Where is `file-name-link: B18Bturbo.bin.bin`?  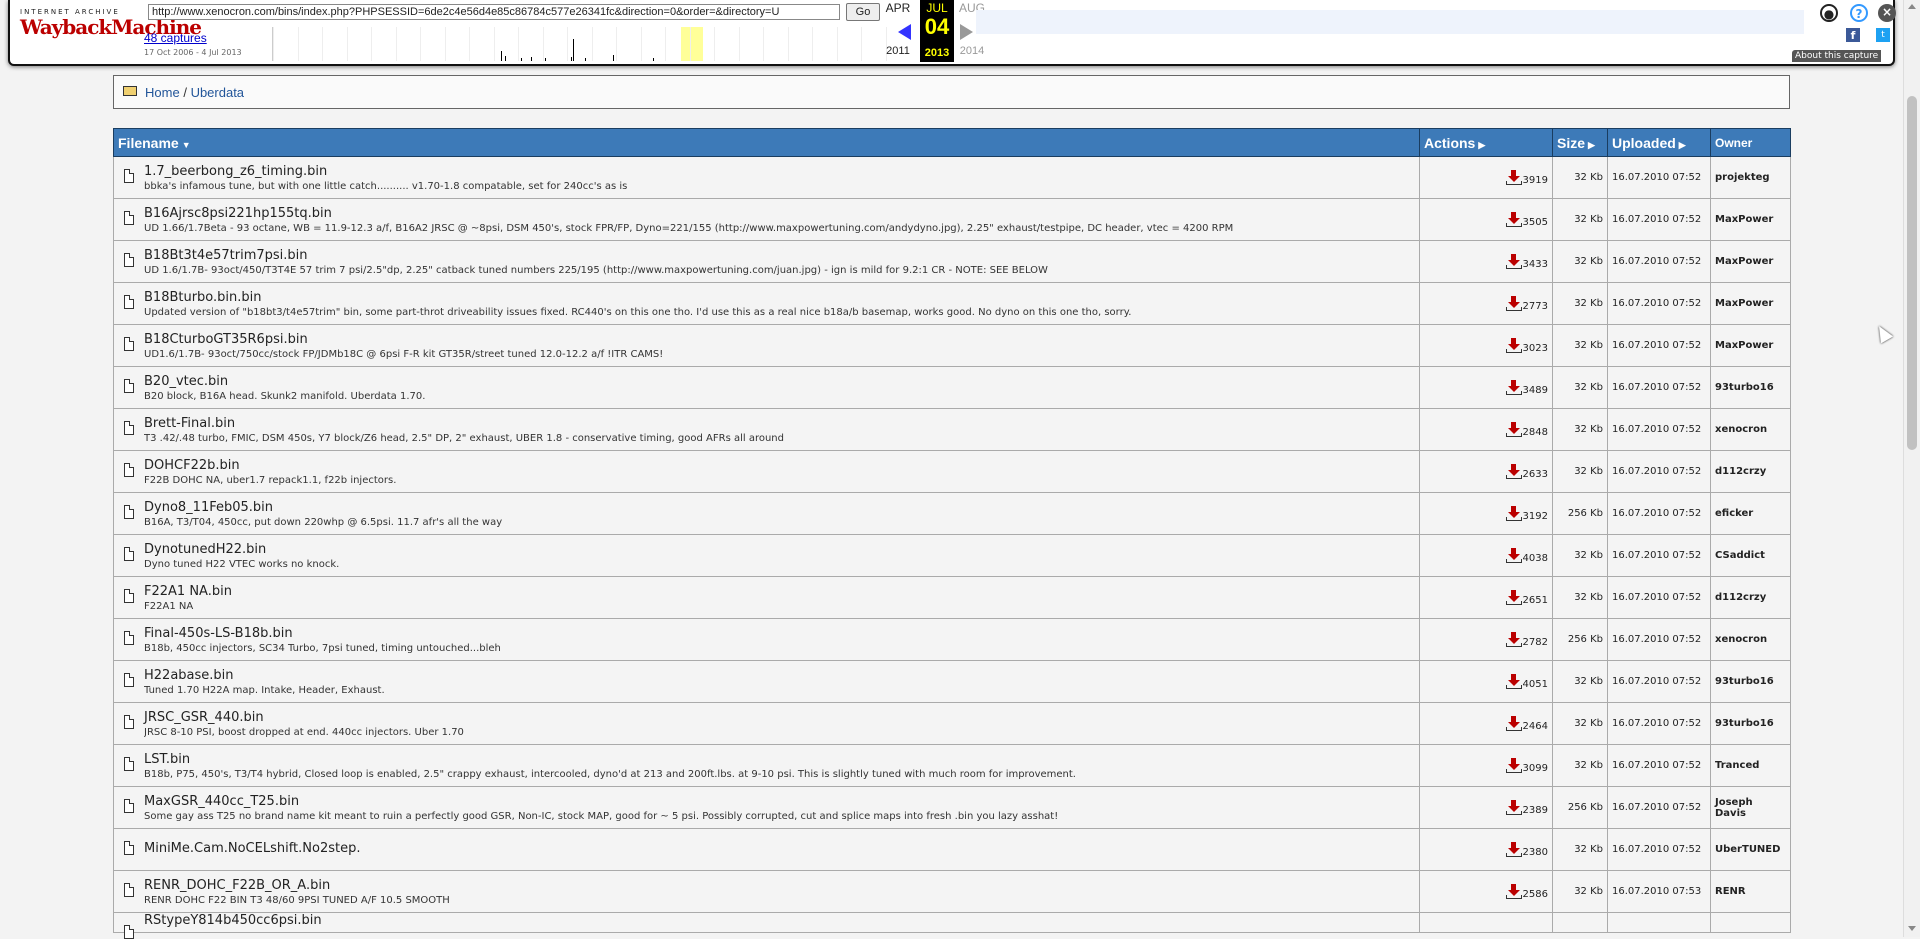
file-name-link: B18Bturbo.bin.bin is located at coordinates (779, 297).